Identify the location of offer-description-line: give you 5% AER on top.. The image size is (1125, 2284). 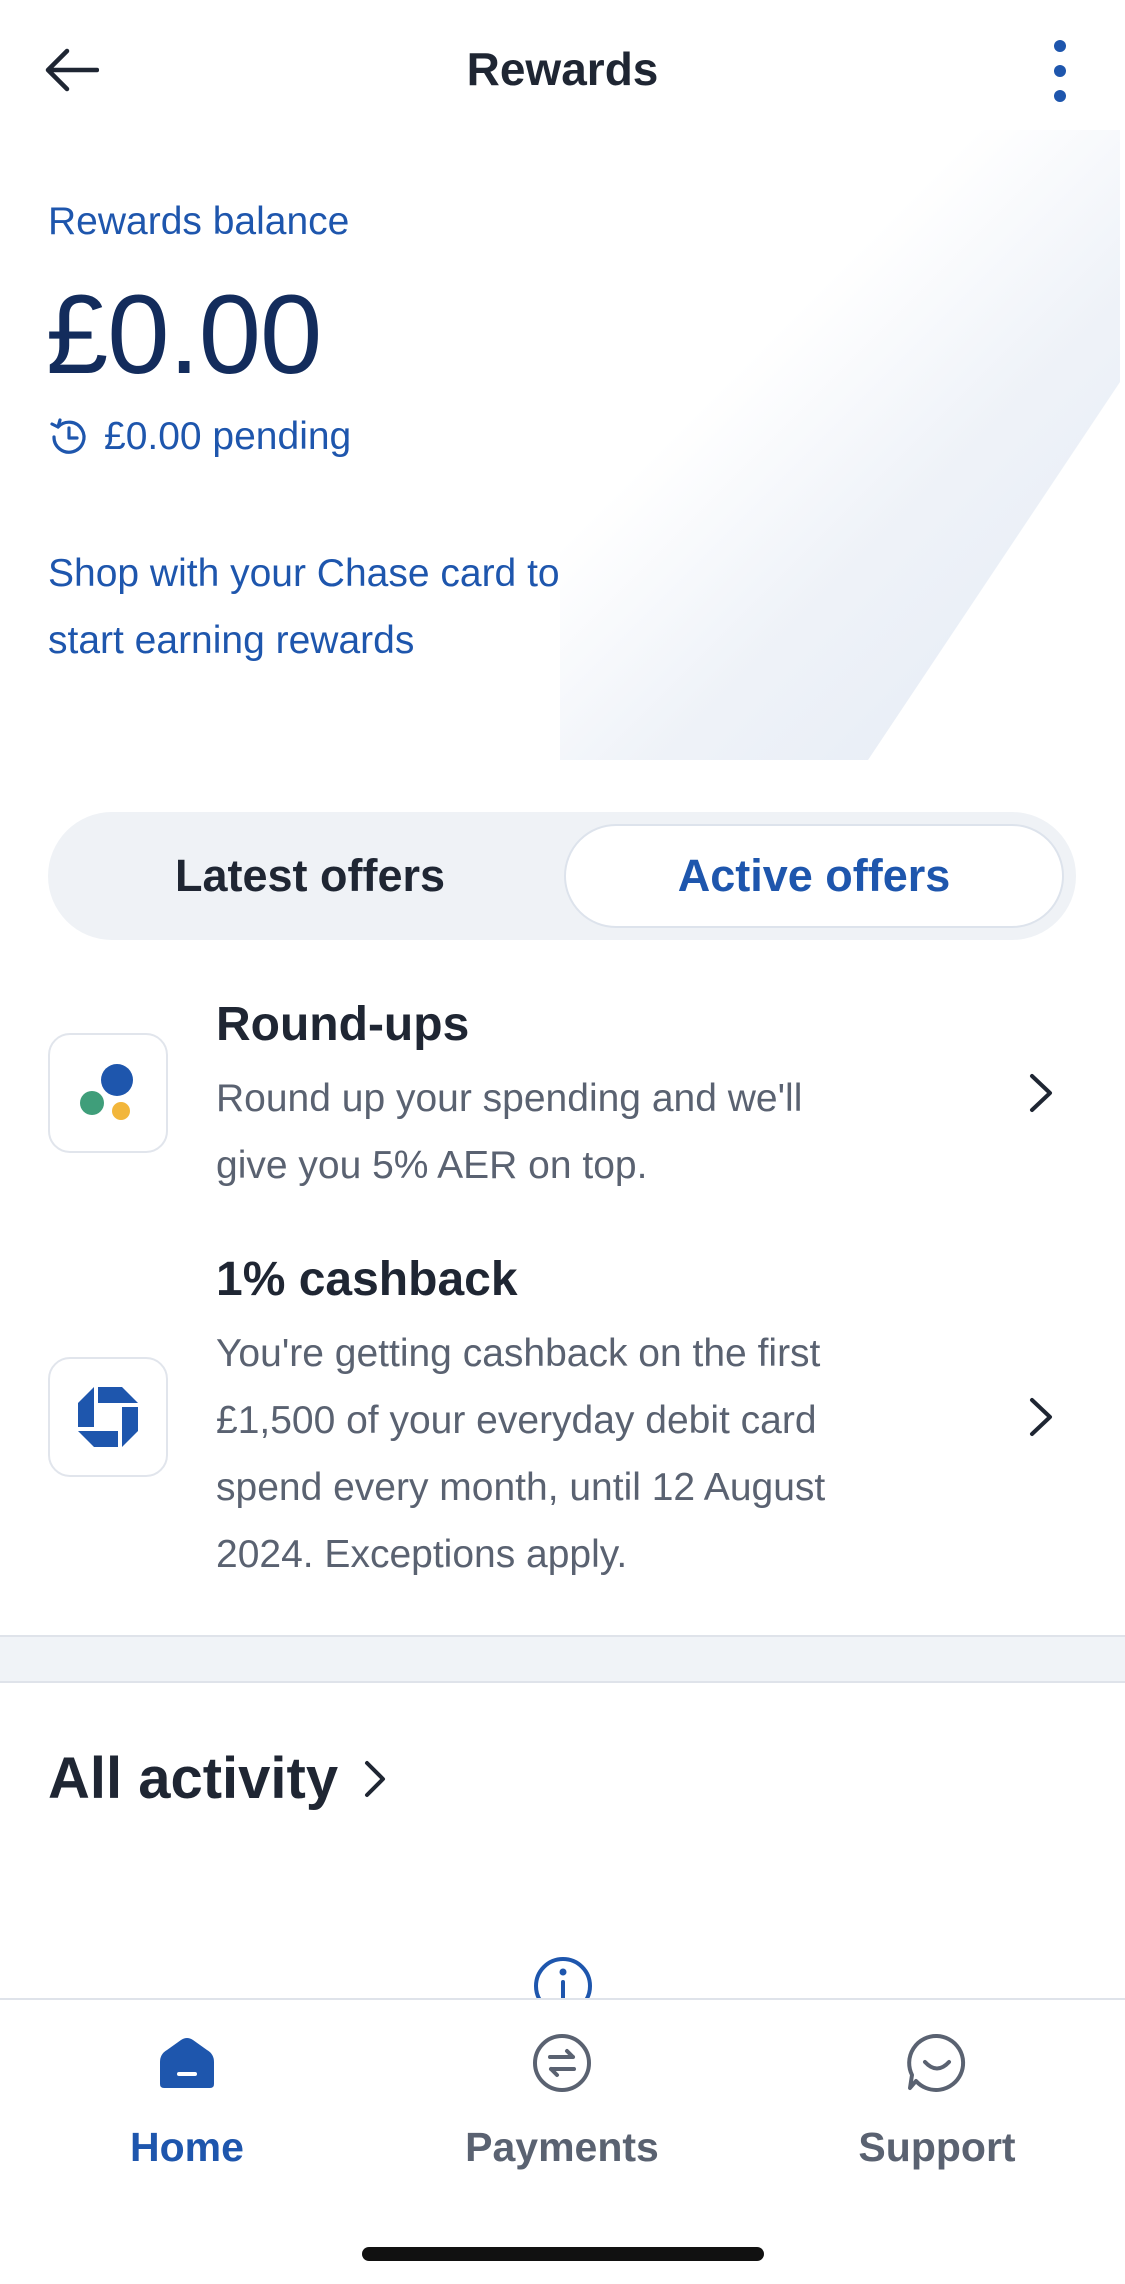
(432, 1165).